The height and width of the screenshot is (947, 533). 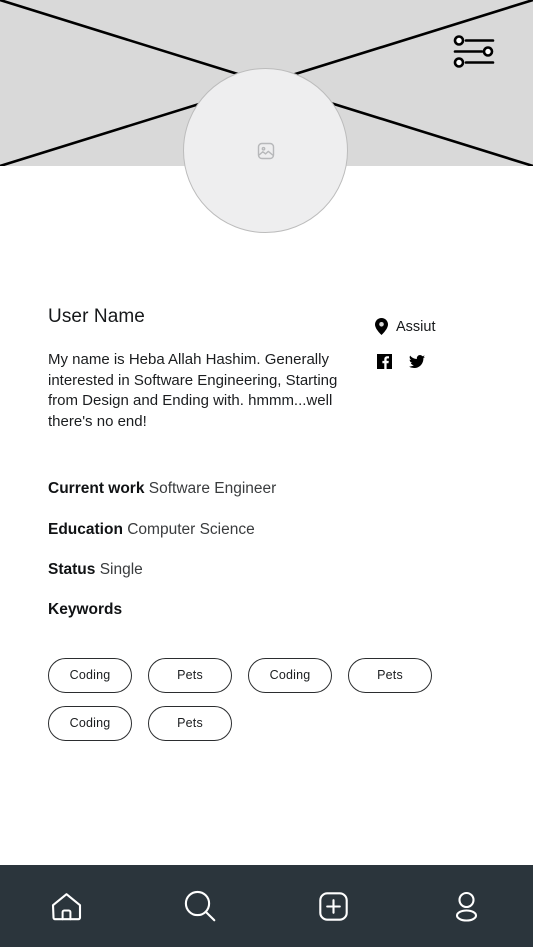 I want to click on nav-item-home, so click(x=66, y=906).